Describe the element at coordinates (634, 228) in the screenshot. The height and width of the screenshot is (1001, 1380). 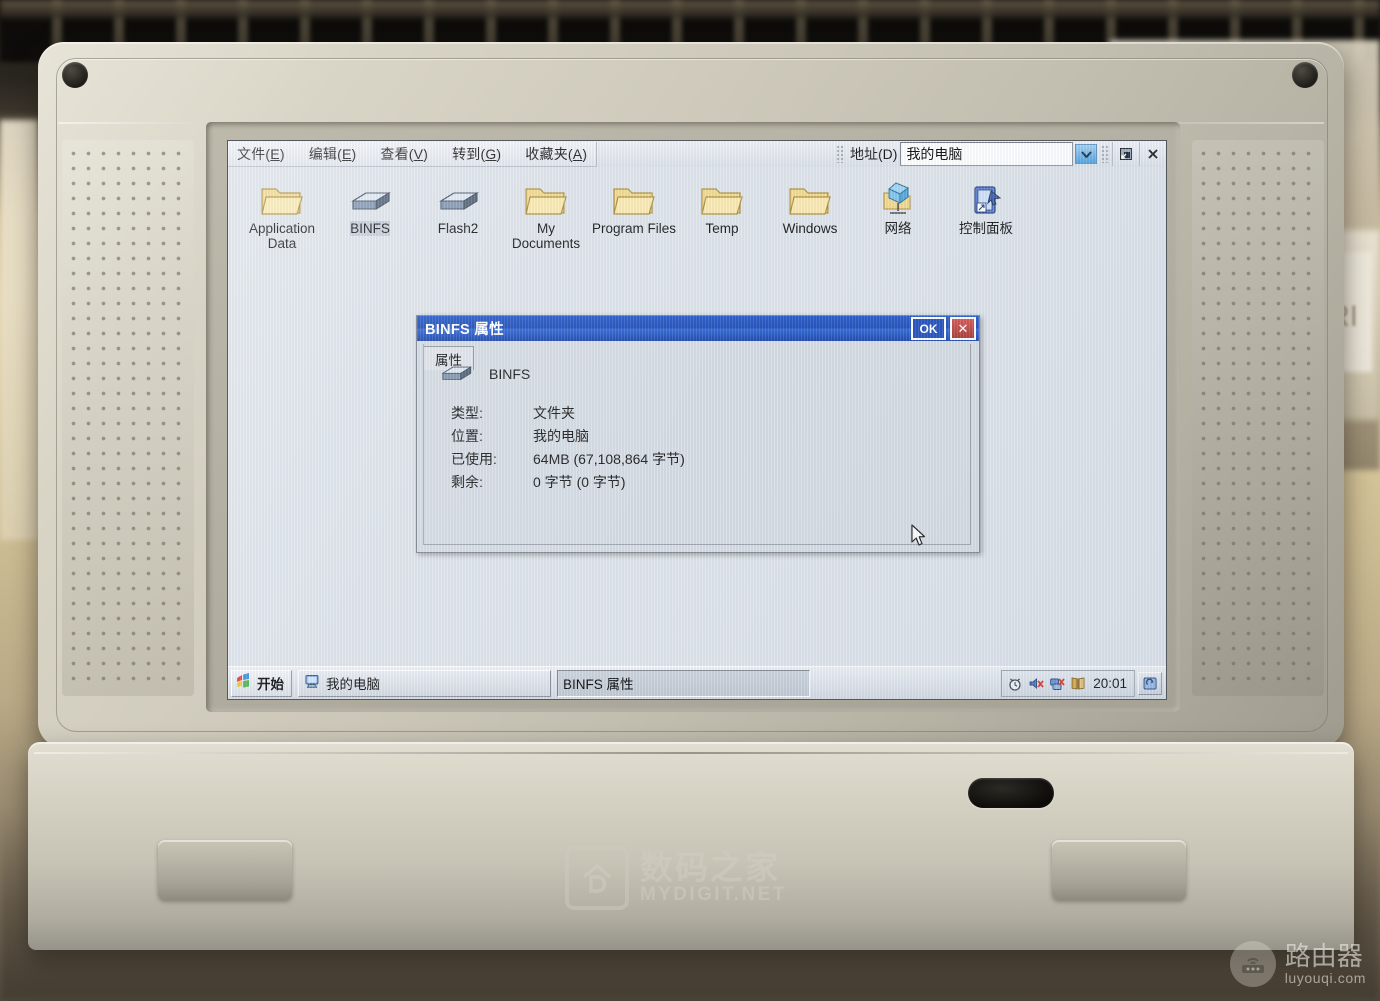
I see `item-label: Program Files` at that location.